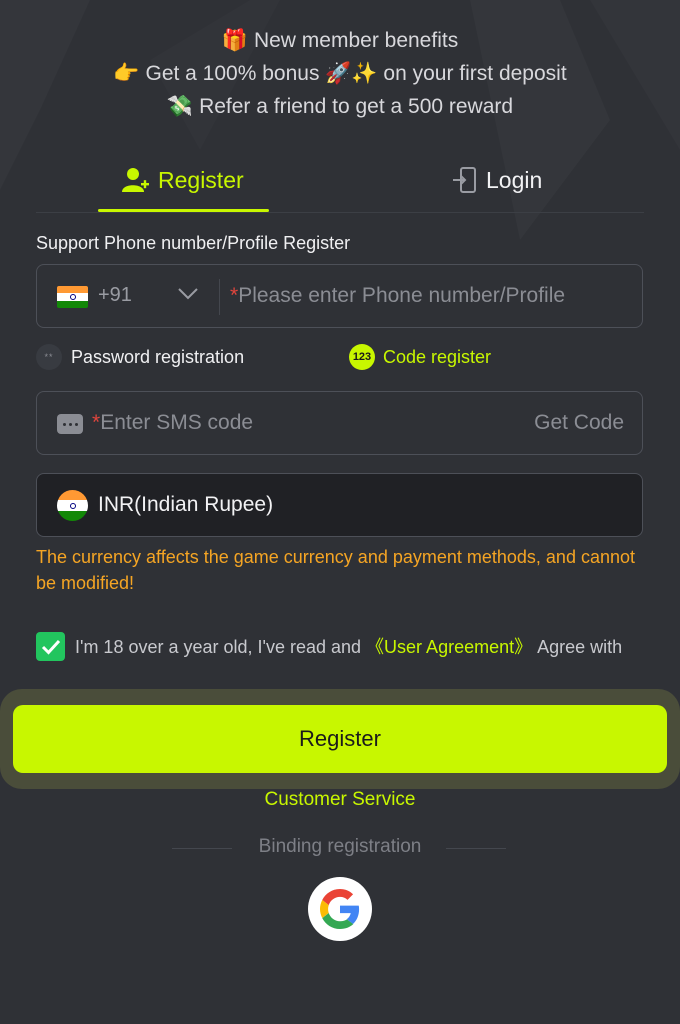 This screenshot has height=1024, width=680. I want to click on required-marker: *, so click(96, 422).